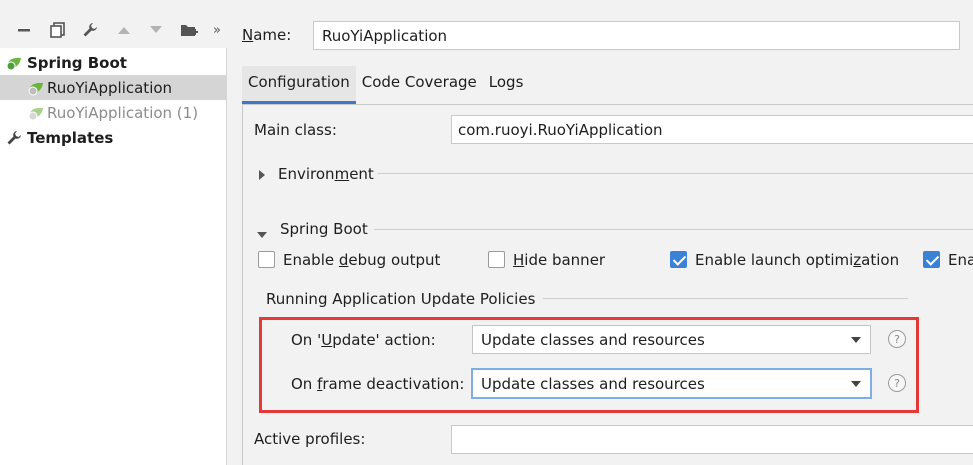  What do you see at coordinates (673, 229) in the screenshot?
I see `spring-boot-separator` at bounding box center [673, 229].